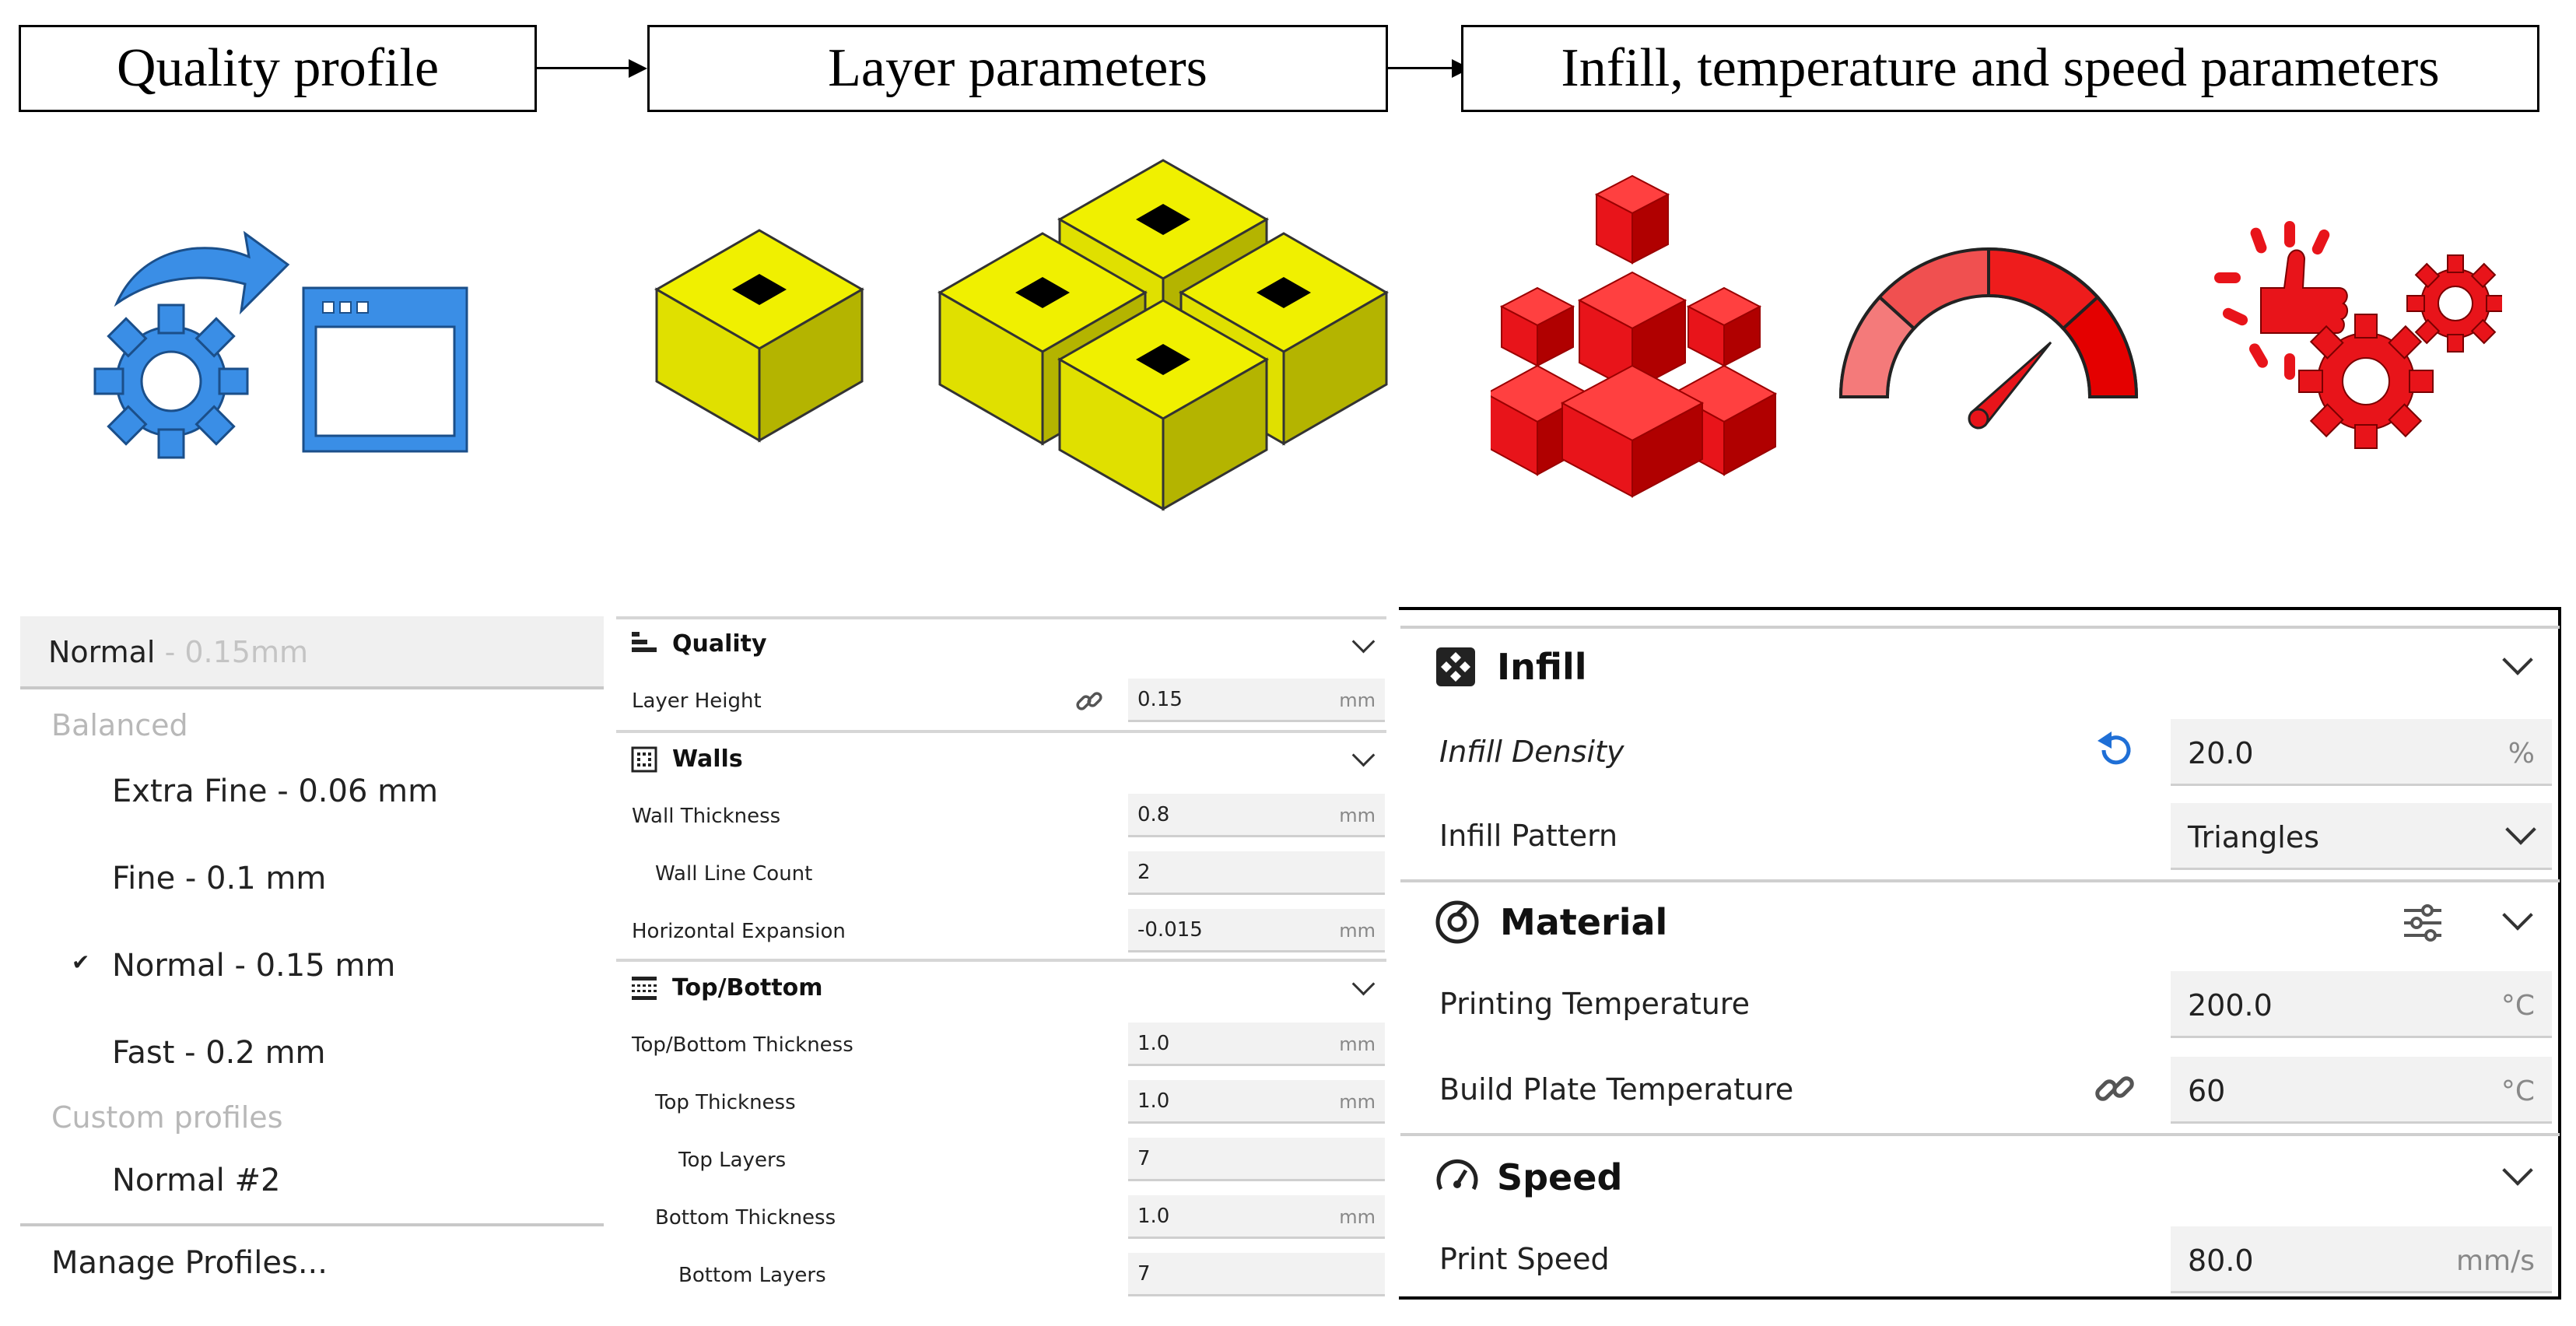 The height and width of the screenshot is (1326, 2576). What do you see at coordinates (1528, 836) in the screenshot?
I see `infill-pattern-label: Infill Pattern` at bounding box center [1528, 836].